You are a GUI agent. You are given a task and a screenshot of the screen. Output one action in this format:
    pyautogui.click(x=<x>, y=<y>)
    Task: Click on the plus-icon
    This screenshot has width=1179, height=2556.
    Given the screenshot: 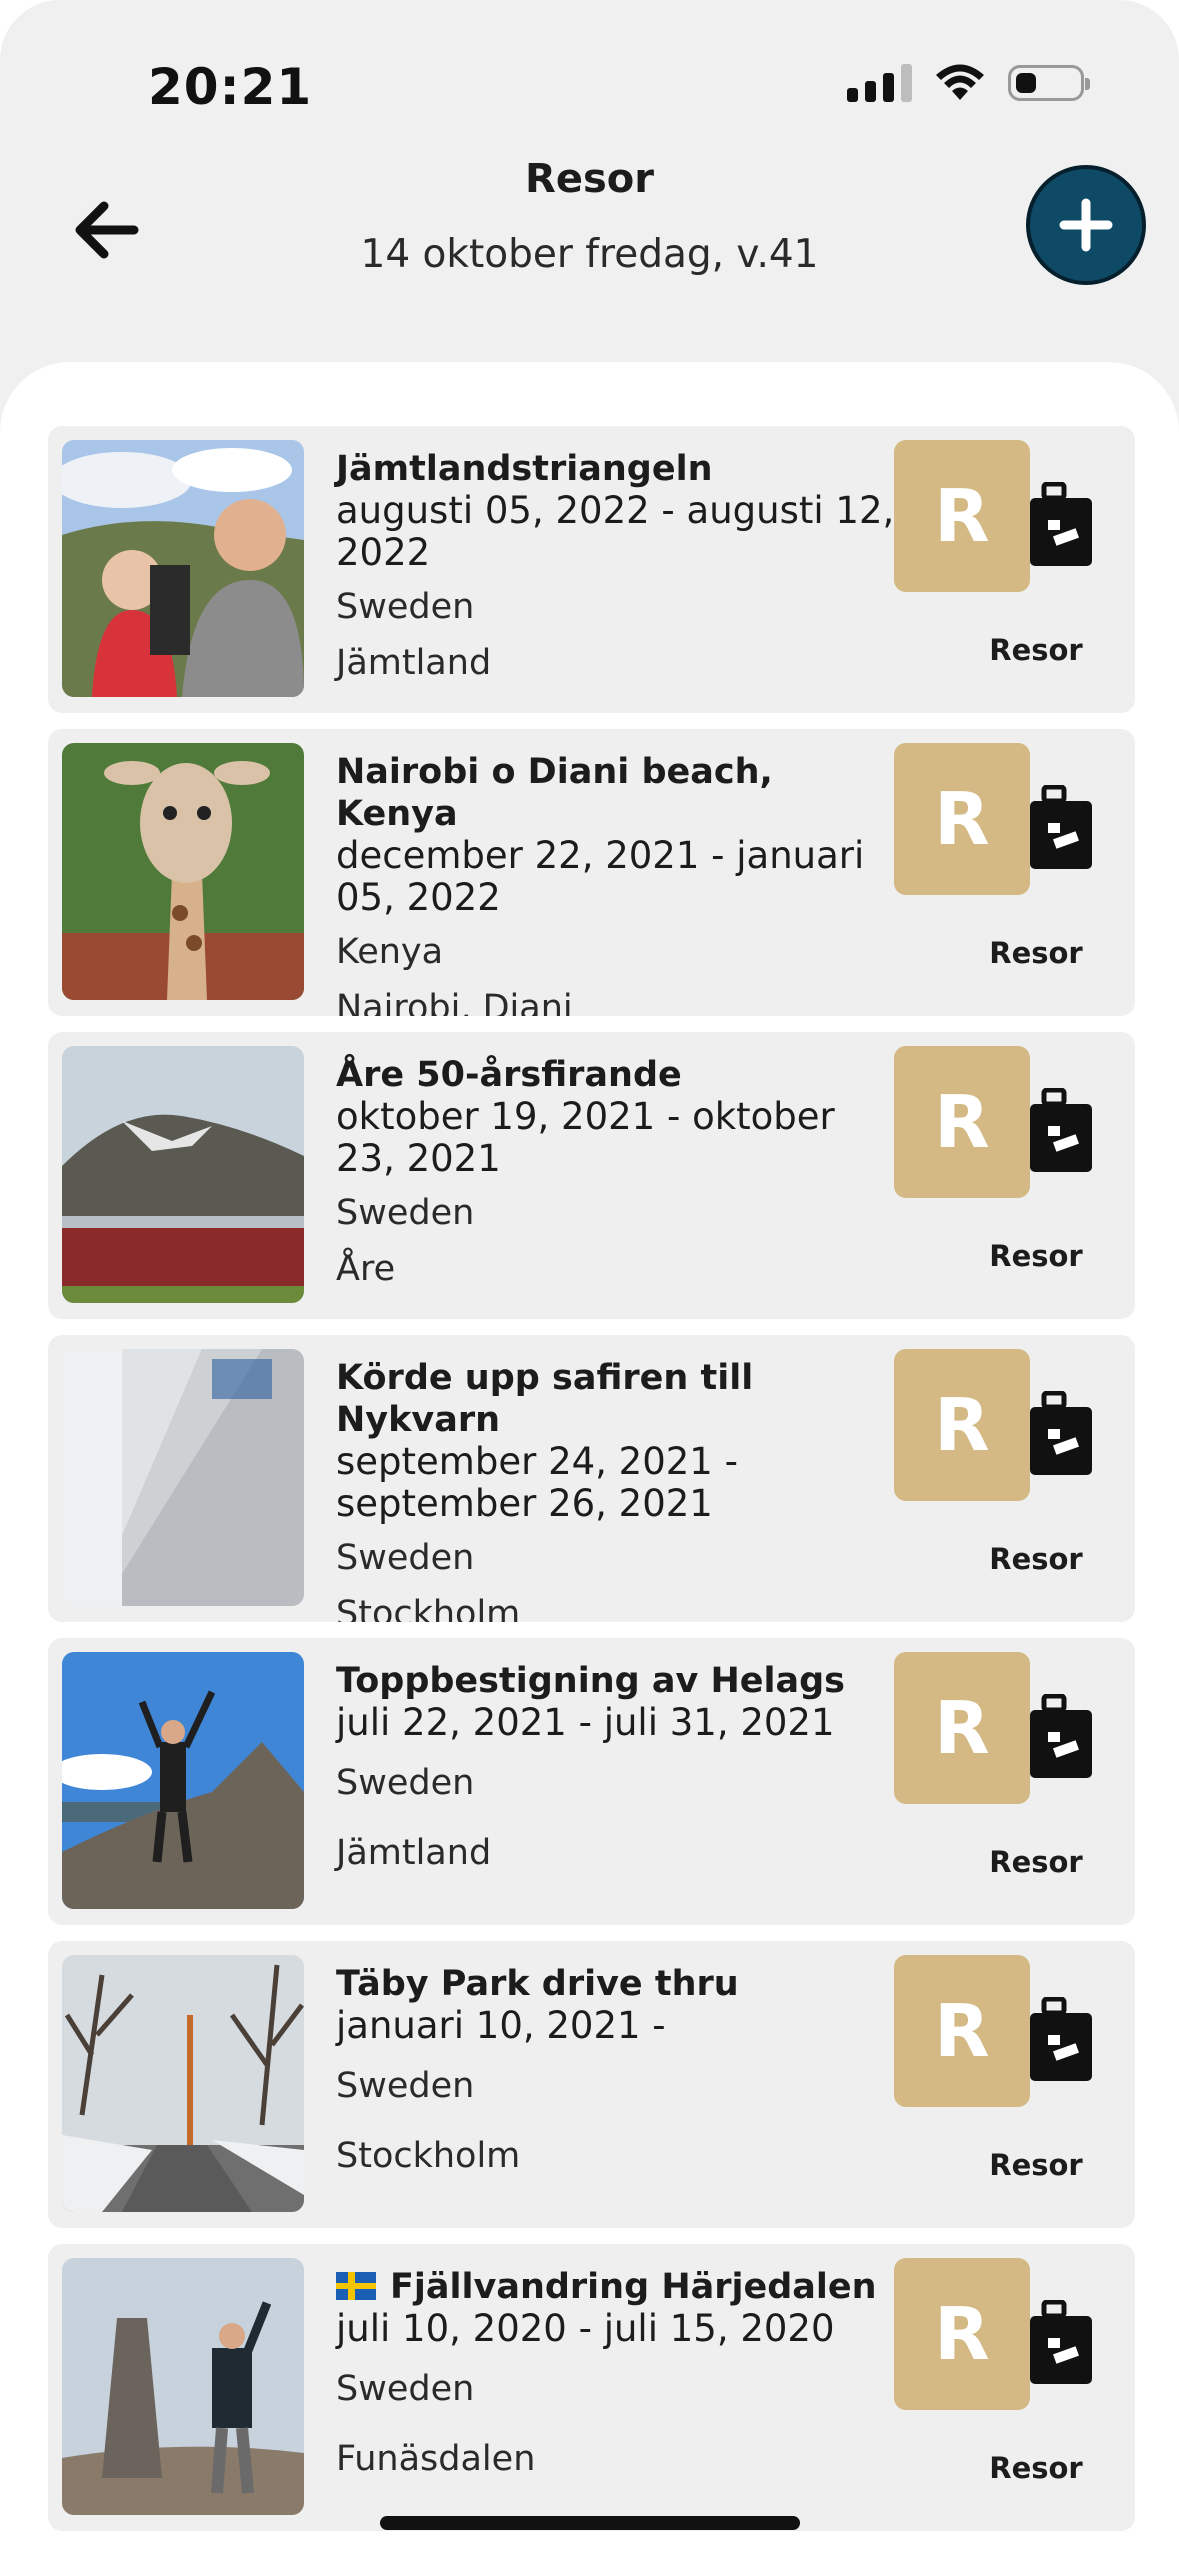 What is the action you would take?
    pyautogui.click(x=1086, y=225)
    